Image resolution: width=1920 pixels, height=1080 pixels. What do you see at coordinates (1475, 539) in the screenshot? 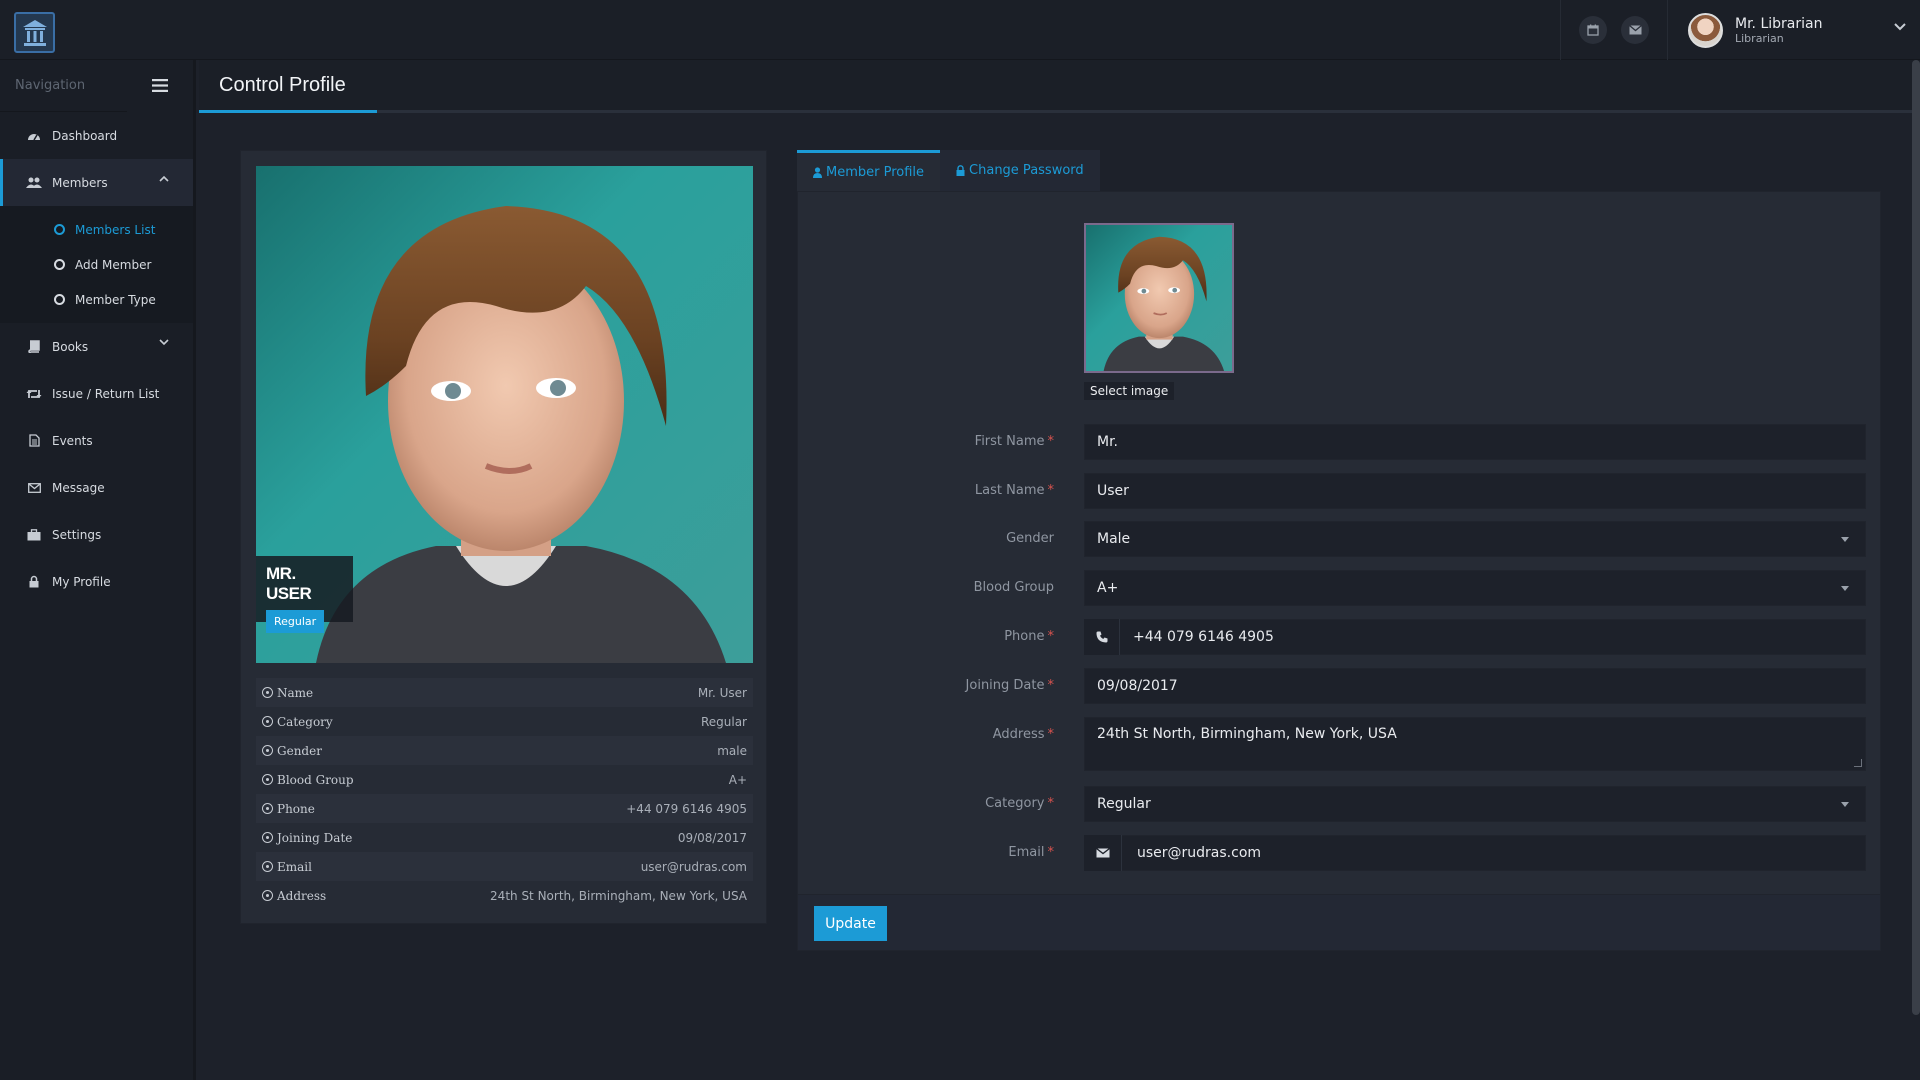
I see `gender-select: Male` at bounding box center [1475, 539].